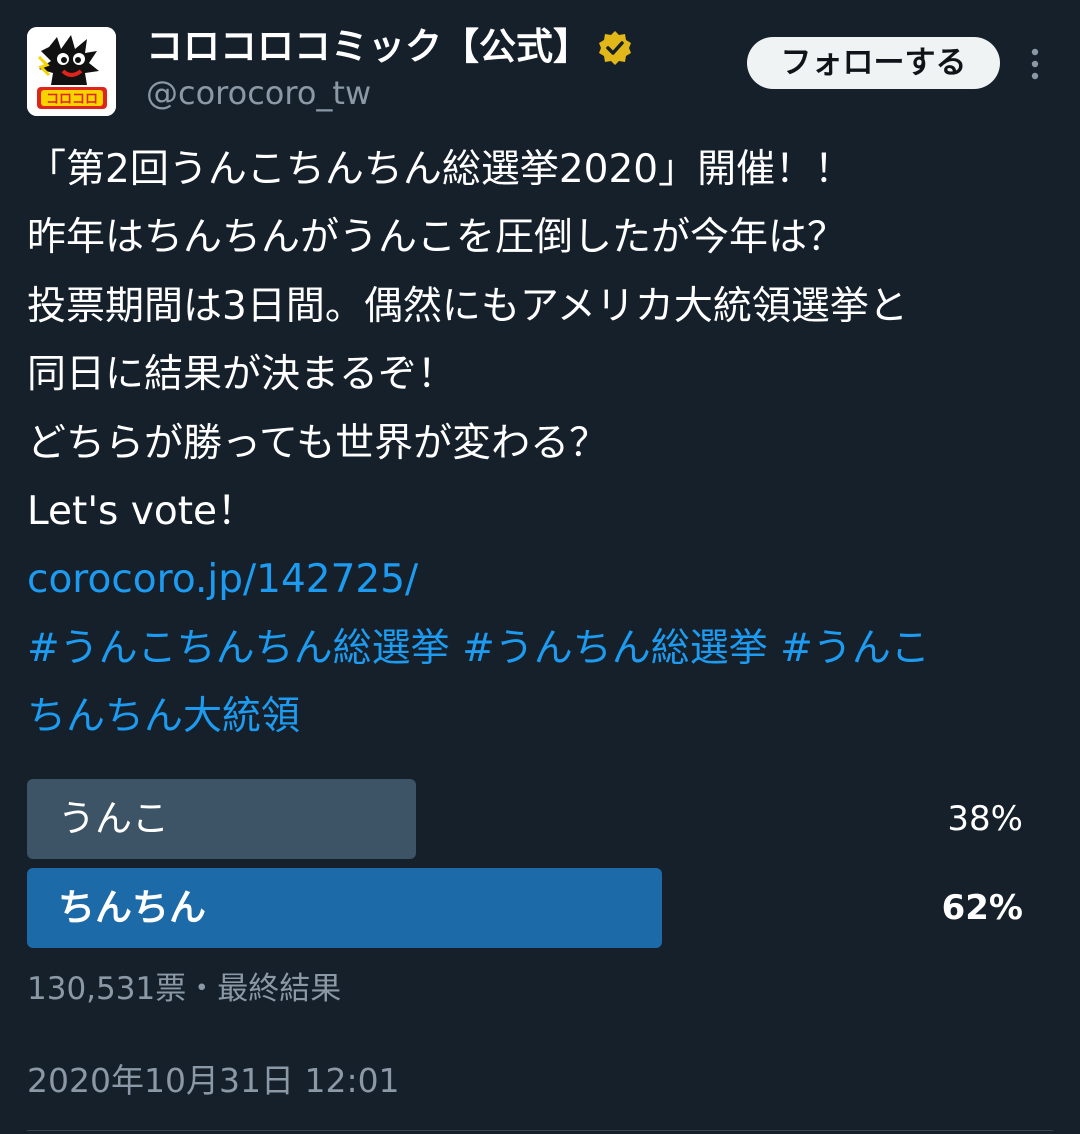 The image size is (1080, 1134). What do you see at coordinates (467, 306) in the screenshot?
I see `tweet-line: 投票期間は3日間。偶然にもアメリカ大統領選挙と` at bounding box center [467, 306].